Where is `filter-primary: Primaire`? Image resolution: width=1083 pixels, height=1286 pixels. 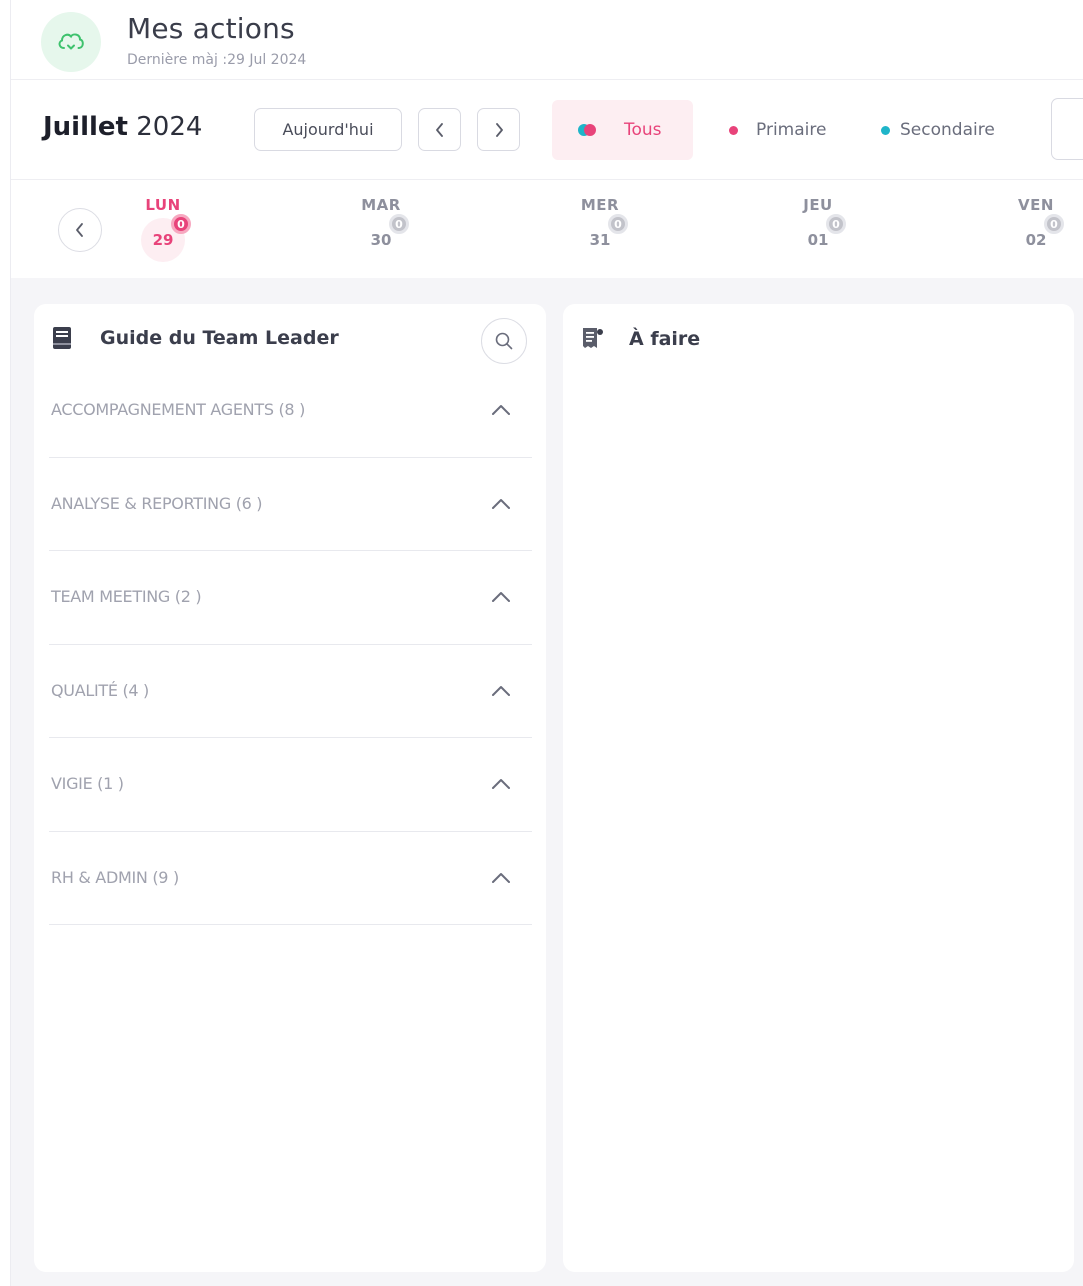
filter-primary: Primaire is located at coordinates (777, 130).